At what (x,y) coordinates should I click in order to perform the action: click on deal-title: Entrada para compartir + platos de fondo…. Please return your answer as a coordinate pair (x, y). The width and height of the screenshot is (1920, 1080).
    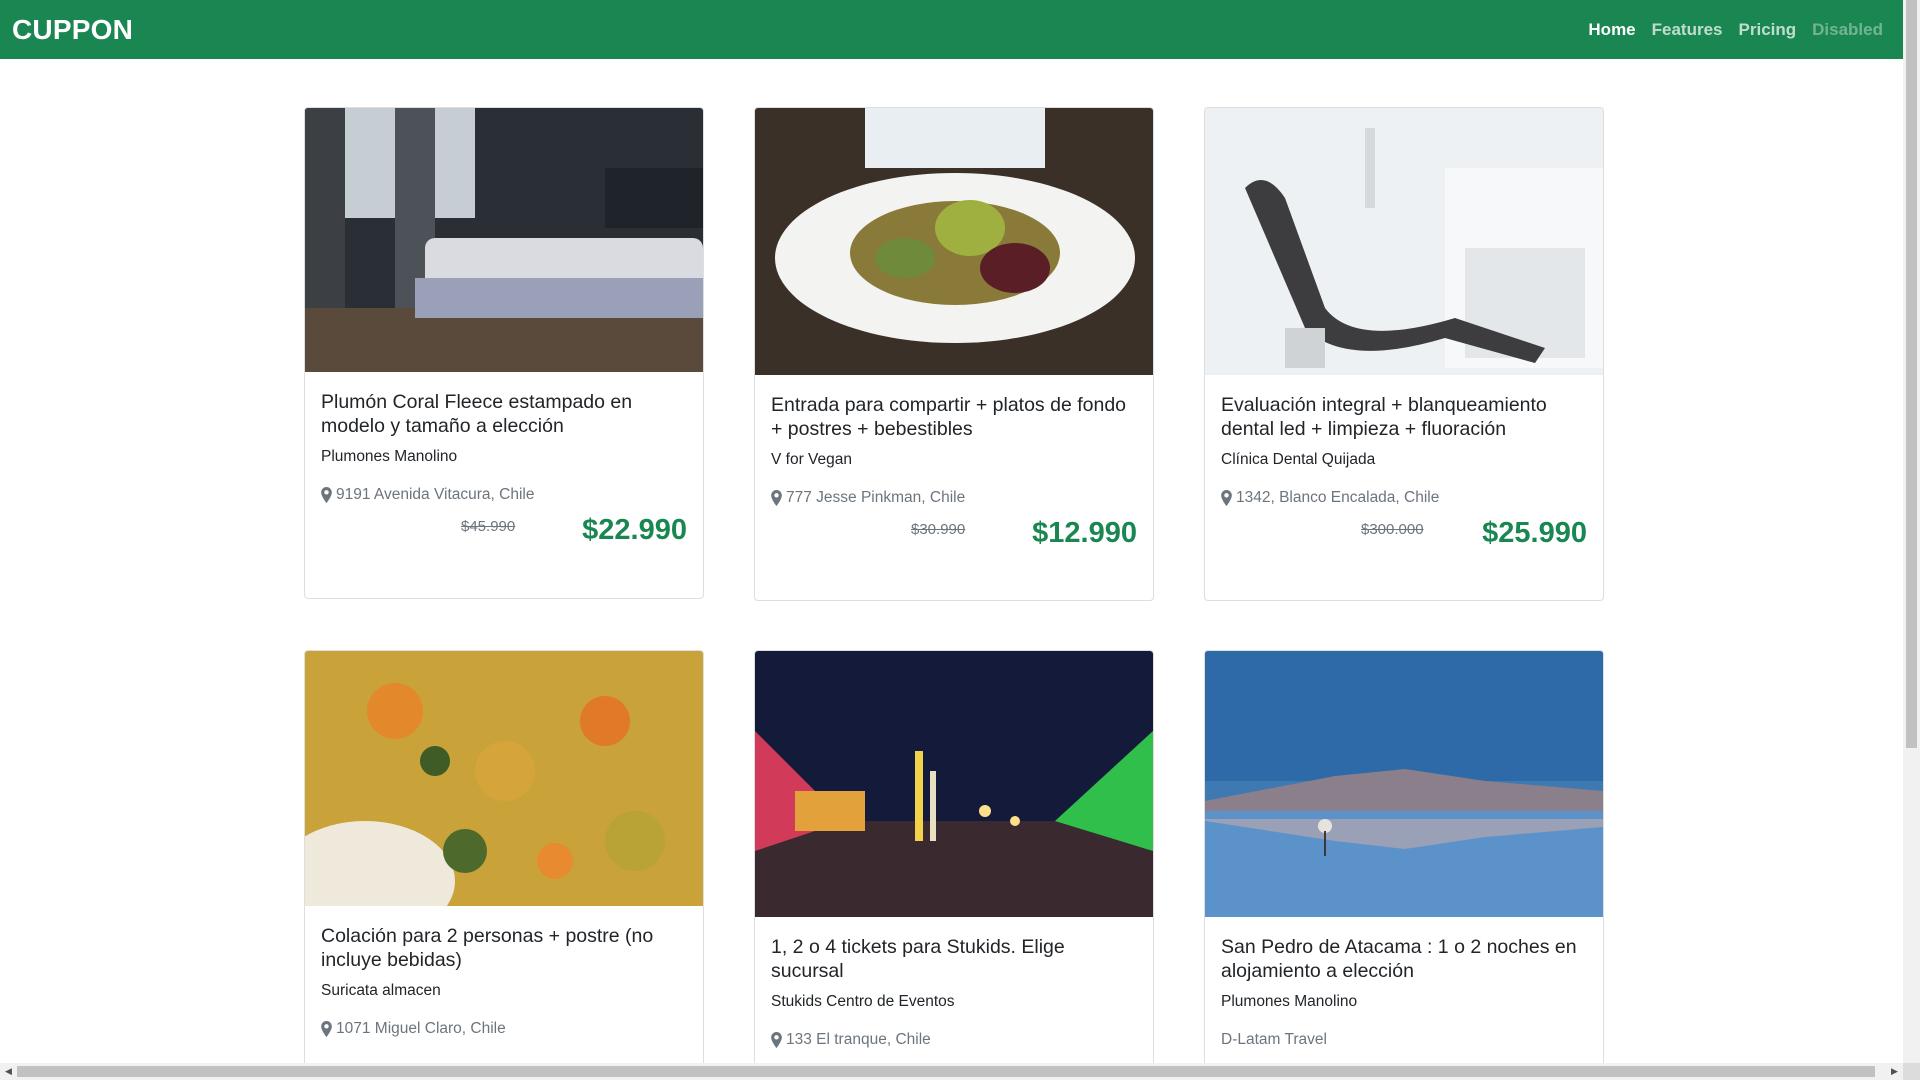
    Looking at the image, I should click on (954, 417).